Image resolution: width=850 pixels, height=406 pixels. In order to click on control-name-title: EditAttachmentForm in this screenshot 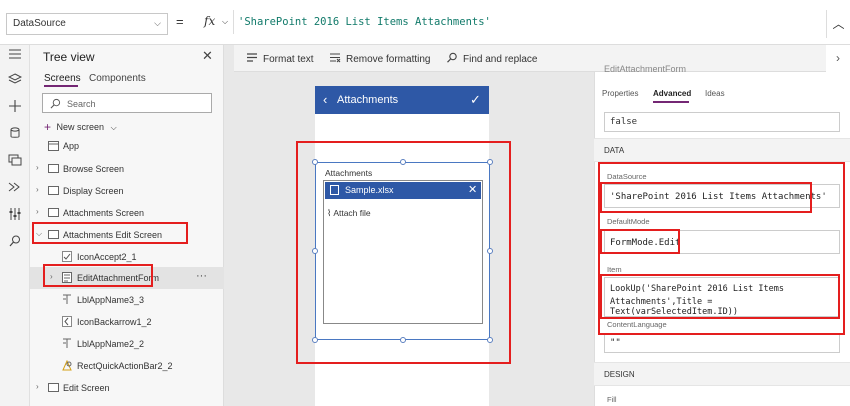, I will do `click(645, 69)`.